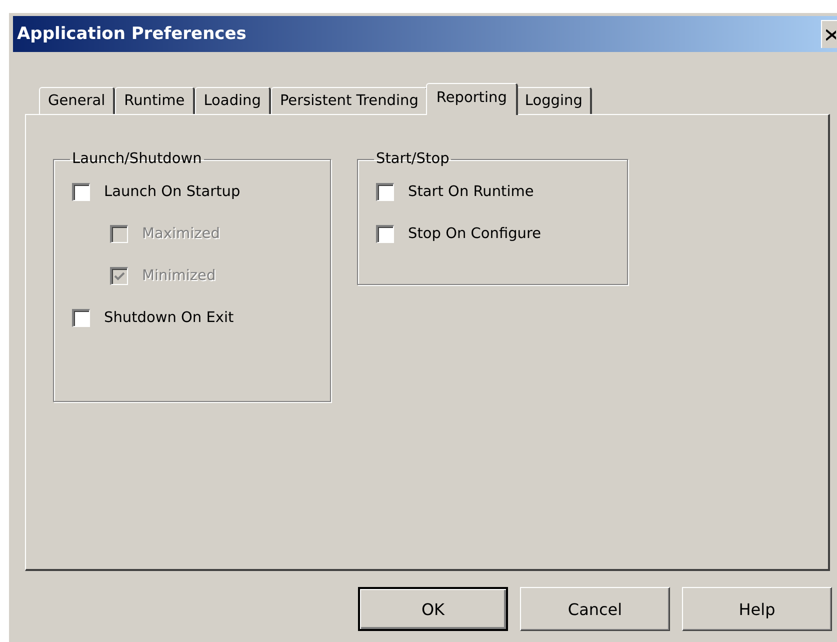 The width and height of the screenshot is (837, 642). What do you see at coordinates (349, 100) in the screenshot?
I see `tab: Persistent Trending` at bounding box center [349, 100].